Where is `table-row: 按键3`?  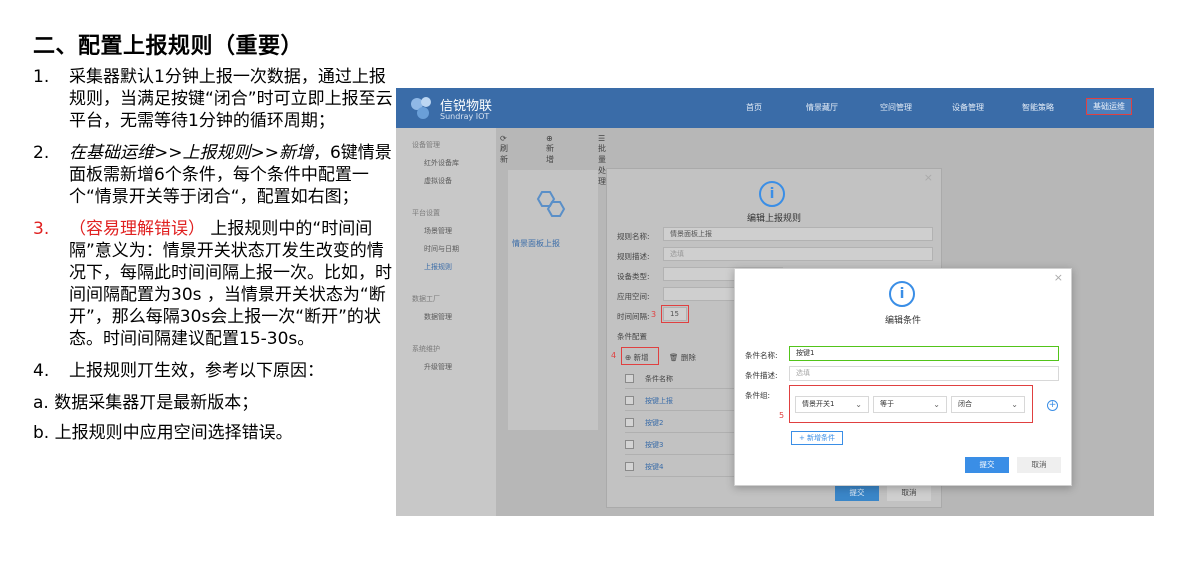
table-row: 按键3 is located at coordinates (680, 445).